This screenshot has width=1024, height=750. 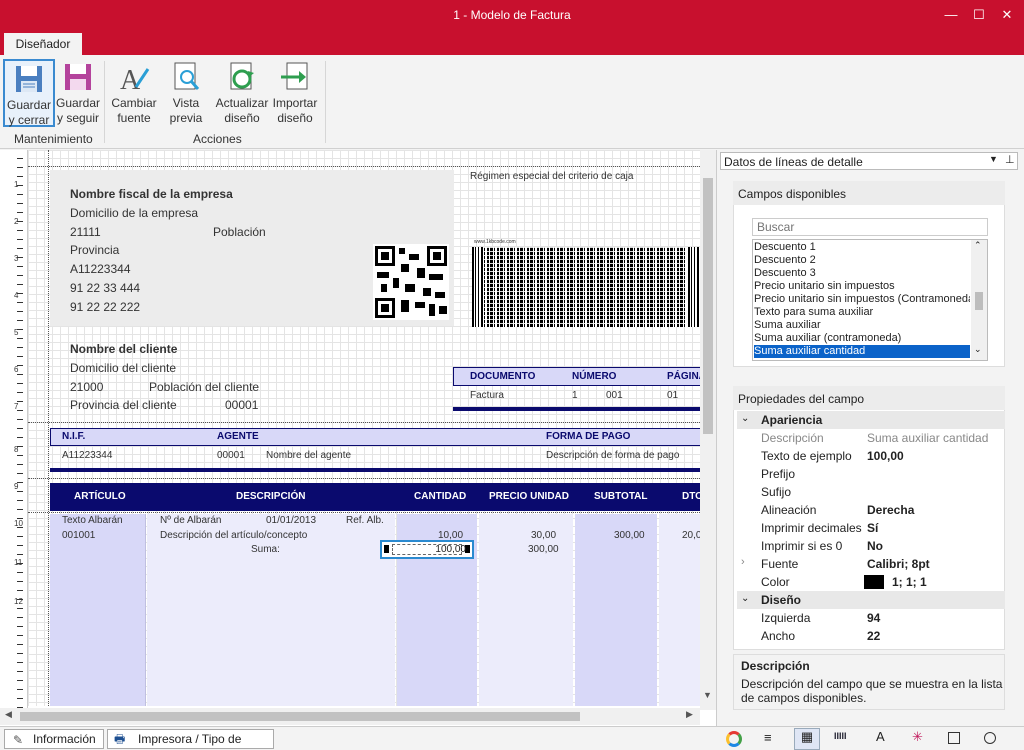 I want to click on line-ref: Ref. Alb., so click(x=365, y=520).